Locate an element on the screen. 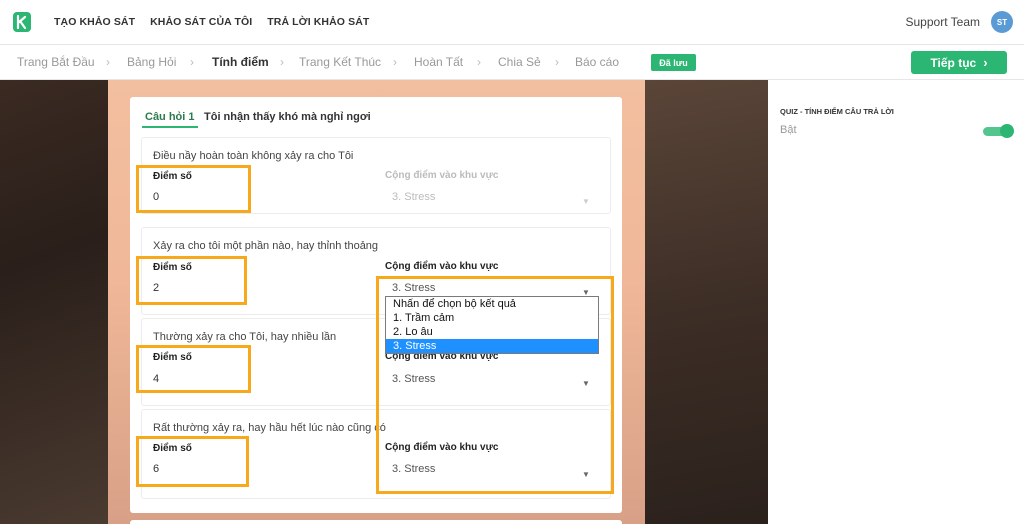 This screenshot has width=1024, height=524. area-select: 3. Stress is located at coordinates (413, 197).